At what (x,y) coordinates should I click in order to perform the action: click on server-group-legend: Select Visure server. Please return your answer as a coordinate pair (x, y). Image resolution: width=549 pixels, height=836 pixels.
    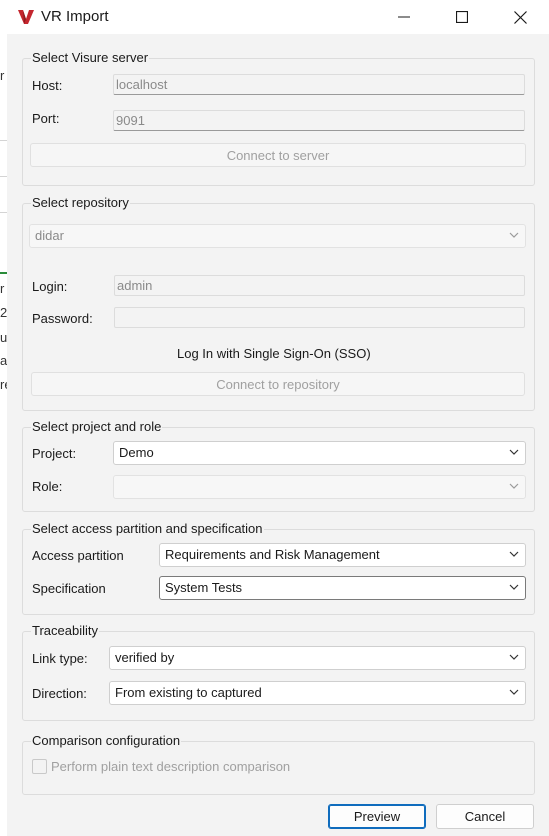
    Looking at the image, I should click on (90, 57).